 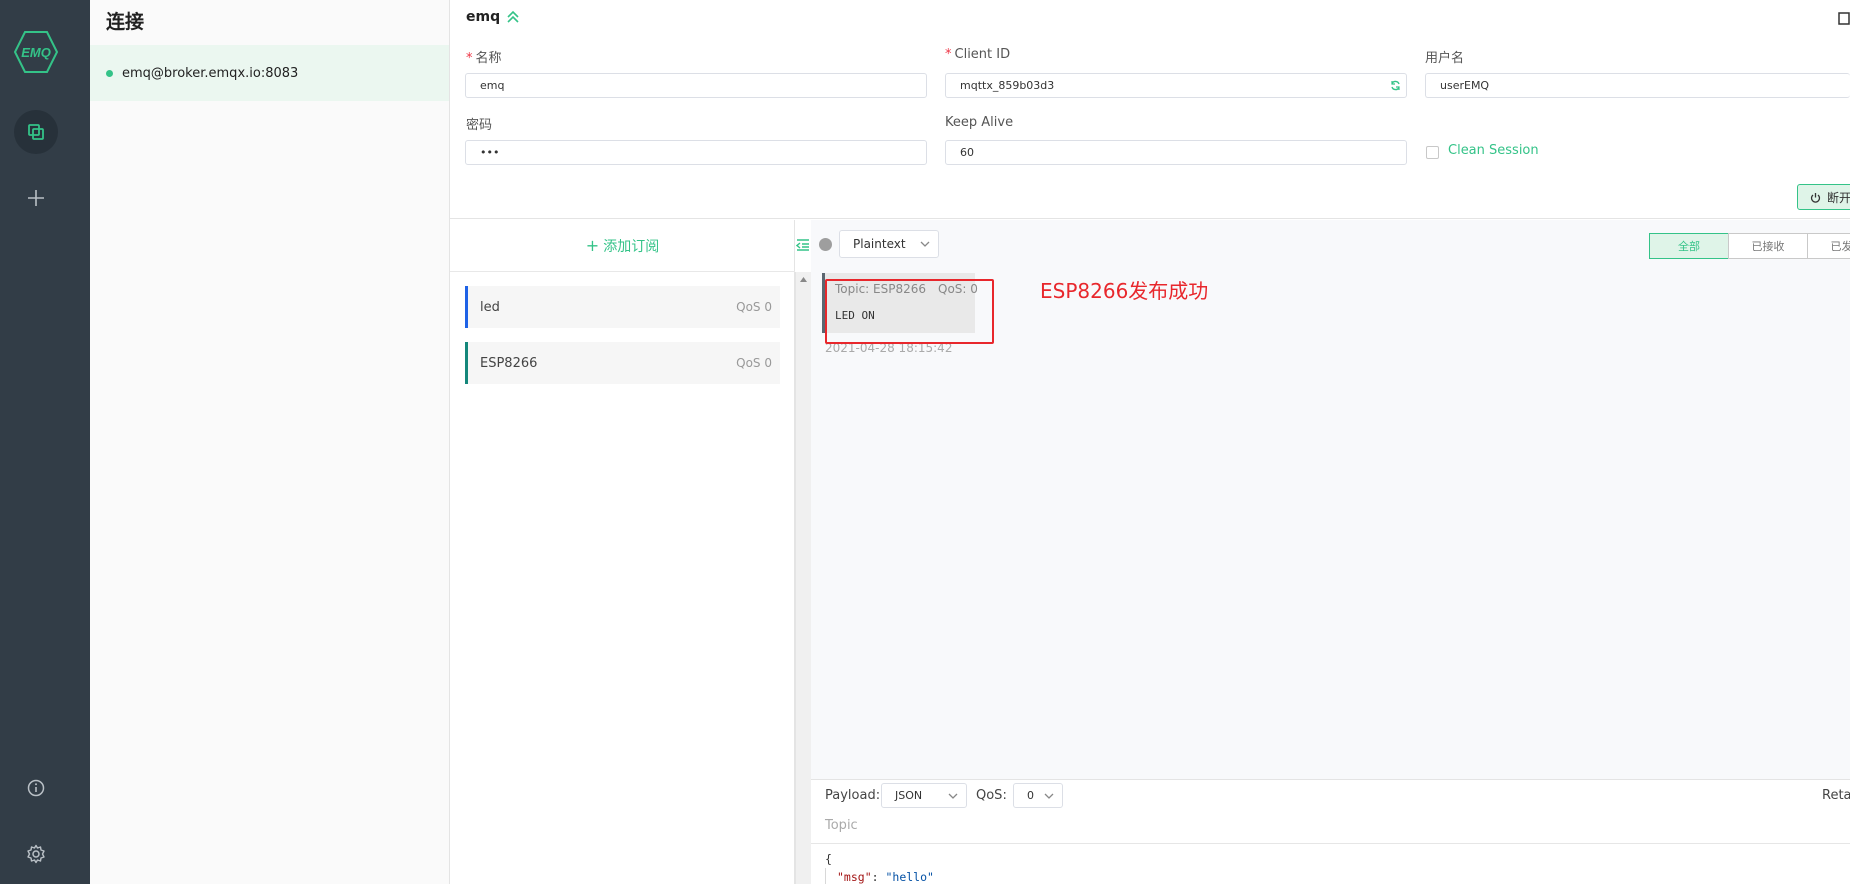 I want to click on payload-label: Payload:, so click(x=853, y=795).